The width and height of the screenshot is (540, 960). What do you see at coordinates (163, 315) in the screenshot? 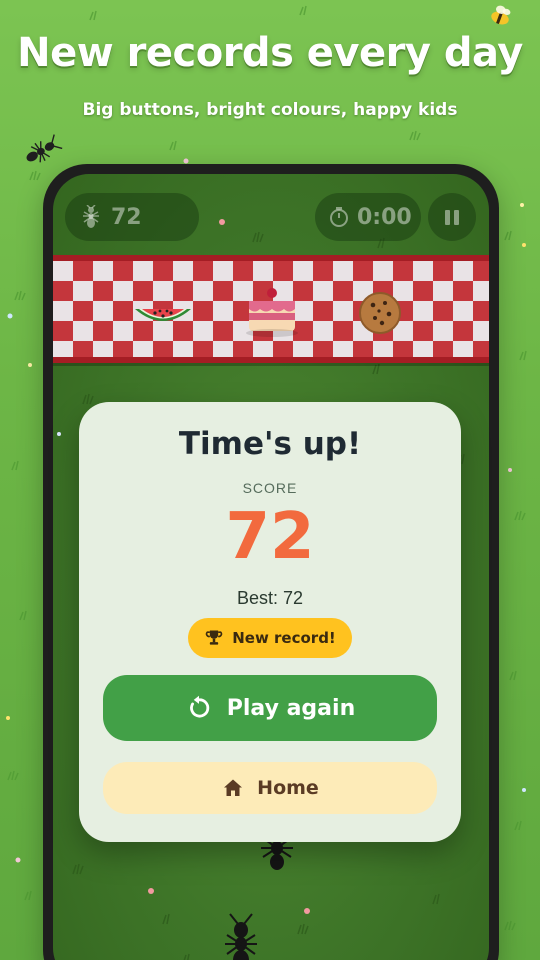
I see `watermelon-icon` at bounding box center [163, 315].